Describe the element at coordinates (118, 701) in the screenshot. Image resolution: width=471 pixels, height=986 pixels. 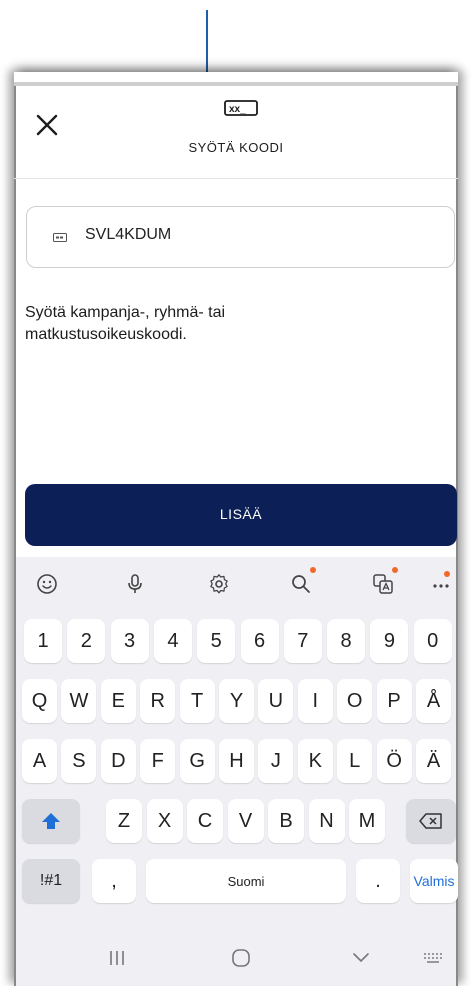
I see `key-e: E` at that location.